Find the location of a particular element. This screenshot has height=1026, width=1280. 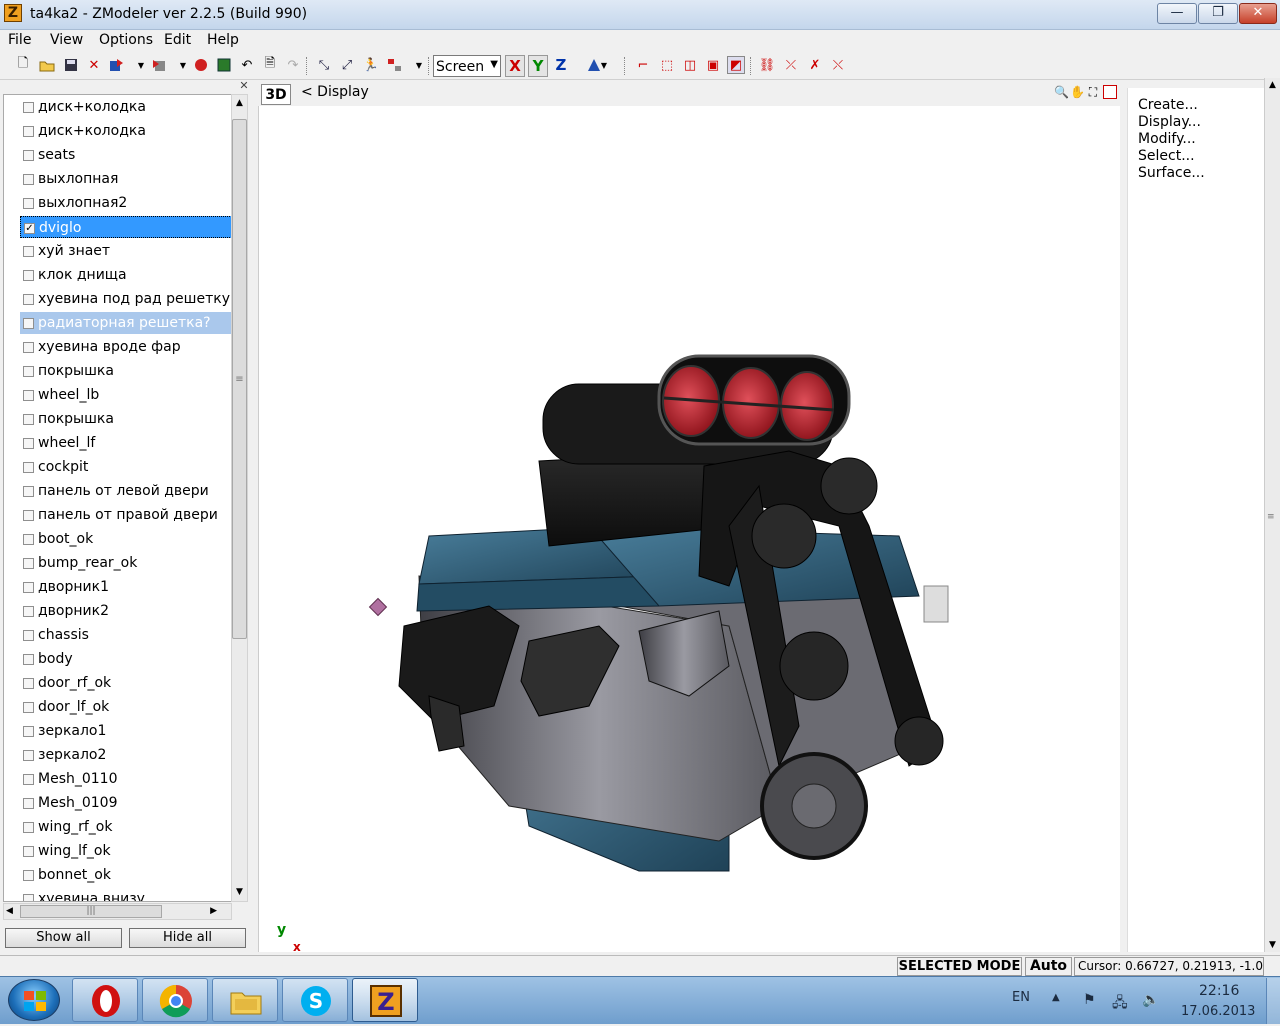

vertex-mode-icon is located at coordinates (594, 65).